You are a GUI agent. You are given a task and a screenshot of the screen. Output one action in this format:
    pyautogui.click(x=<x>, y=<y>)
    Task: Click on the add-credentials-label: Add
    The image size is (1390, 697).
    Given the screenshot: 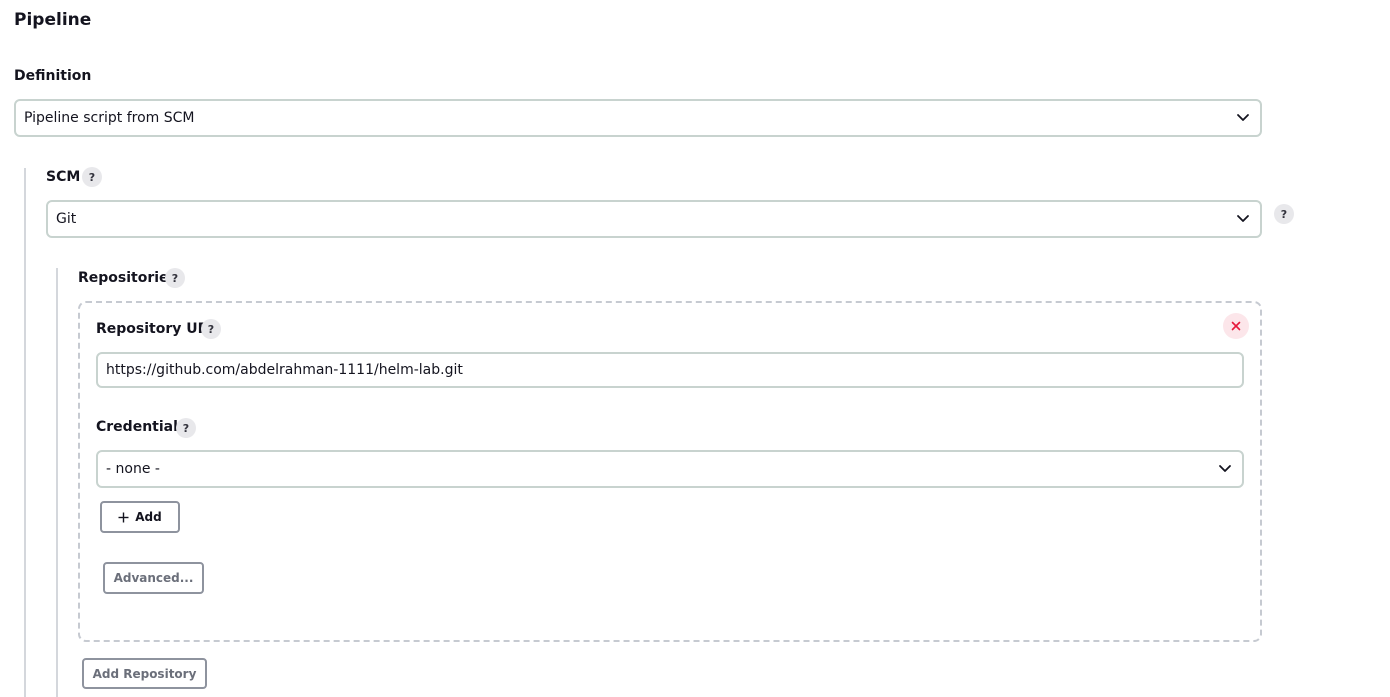 What is the action you would take?
    pyautogui.click(x=148, y=517)
    